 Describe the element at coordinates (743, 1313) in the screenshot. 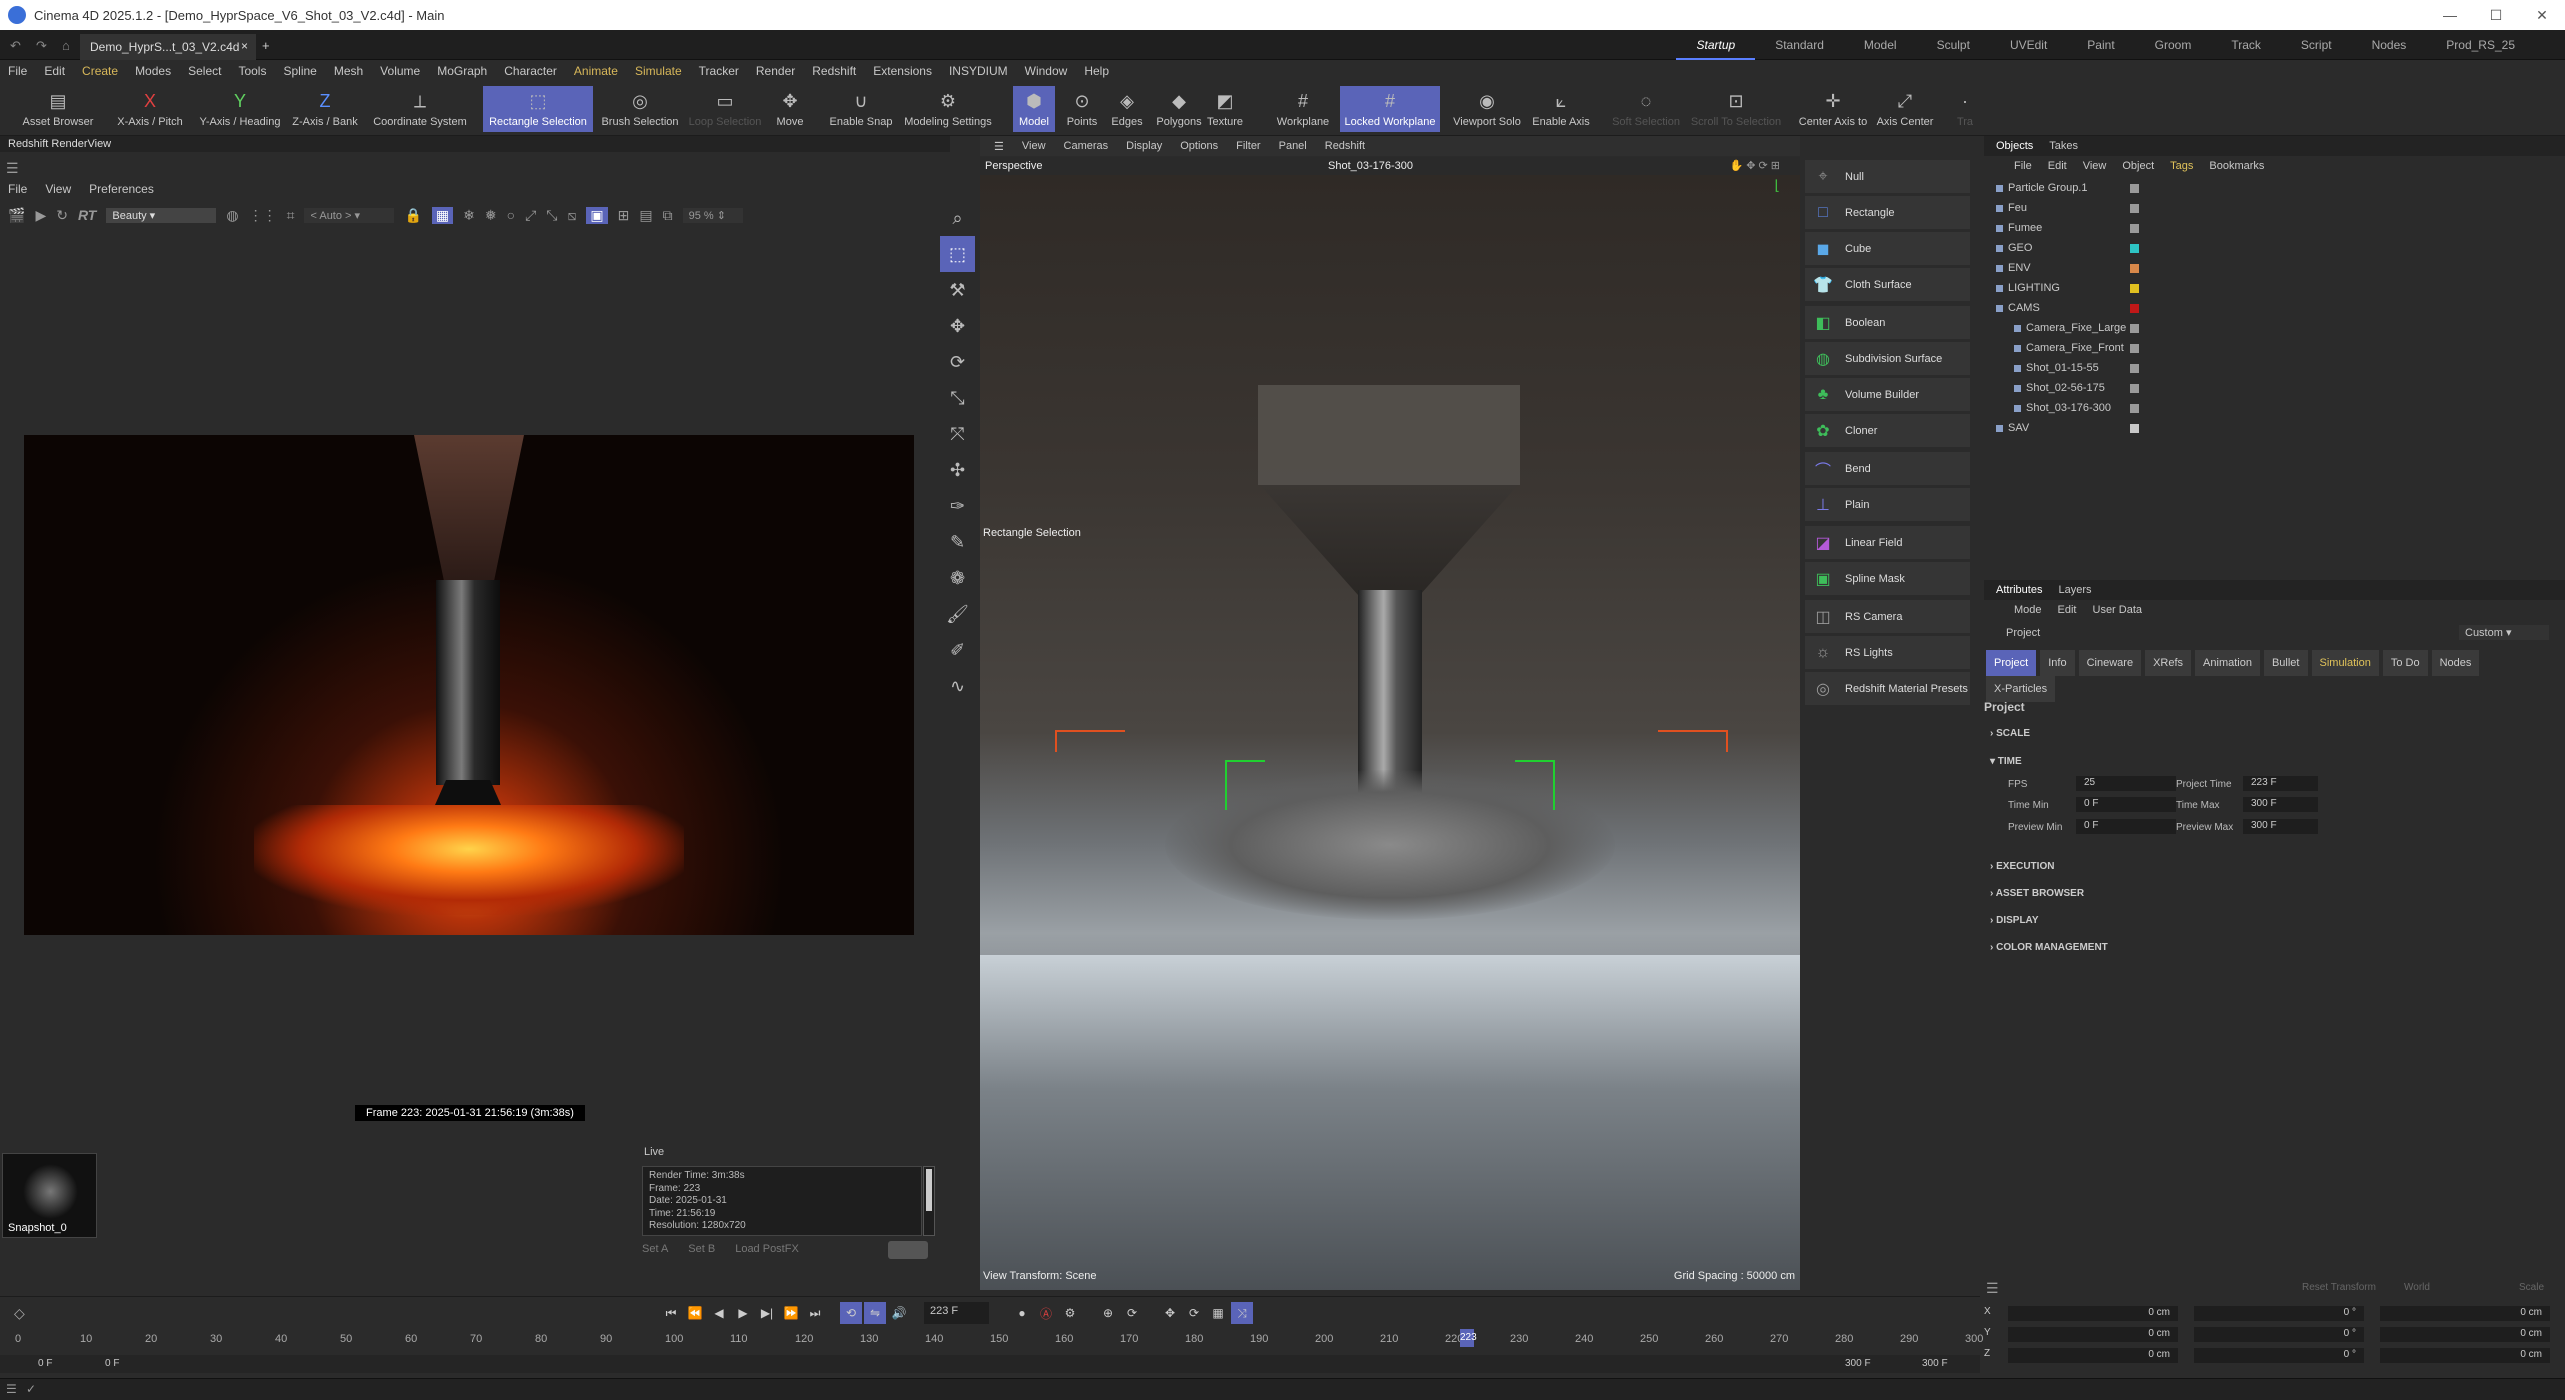

I see `play-icon: ▶` at that location.